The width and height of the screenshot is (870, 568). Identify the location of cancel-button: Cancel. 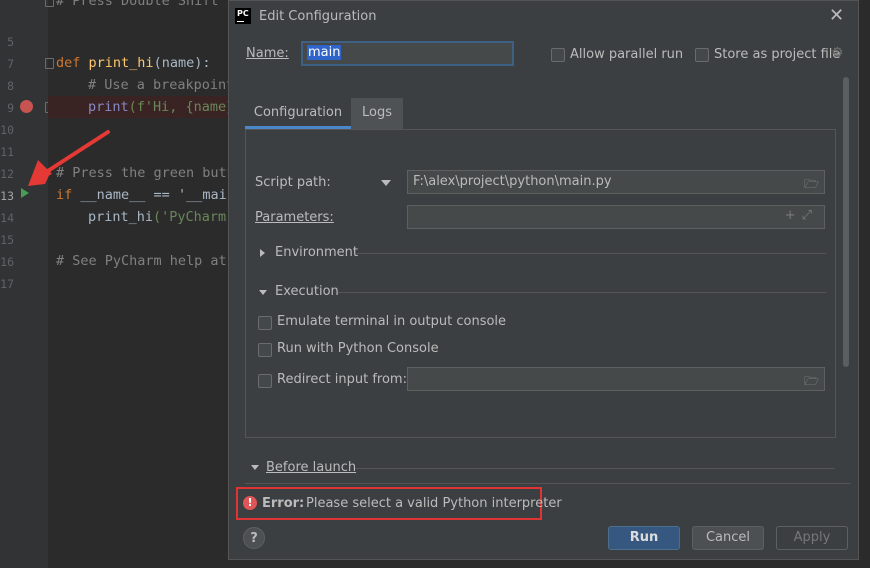
(728, 538).